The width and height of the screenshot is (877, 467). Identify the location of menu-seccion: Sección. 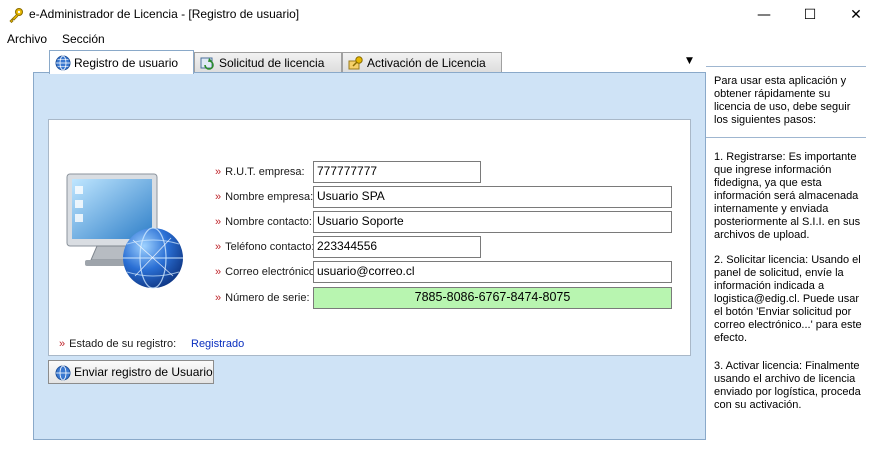
(83, 39).